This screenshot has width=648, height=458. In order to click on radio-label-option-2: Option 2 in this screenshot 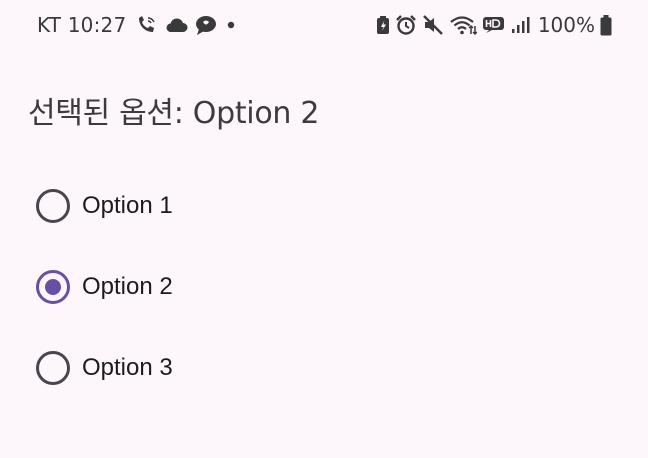, I will do `click(127, 286)`.